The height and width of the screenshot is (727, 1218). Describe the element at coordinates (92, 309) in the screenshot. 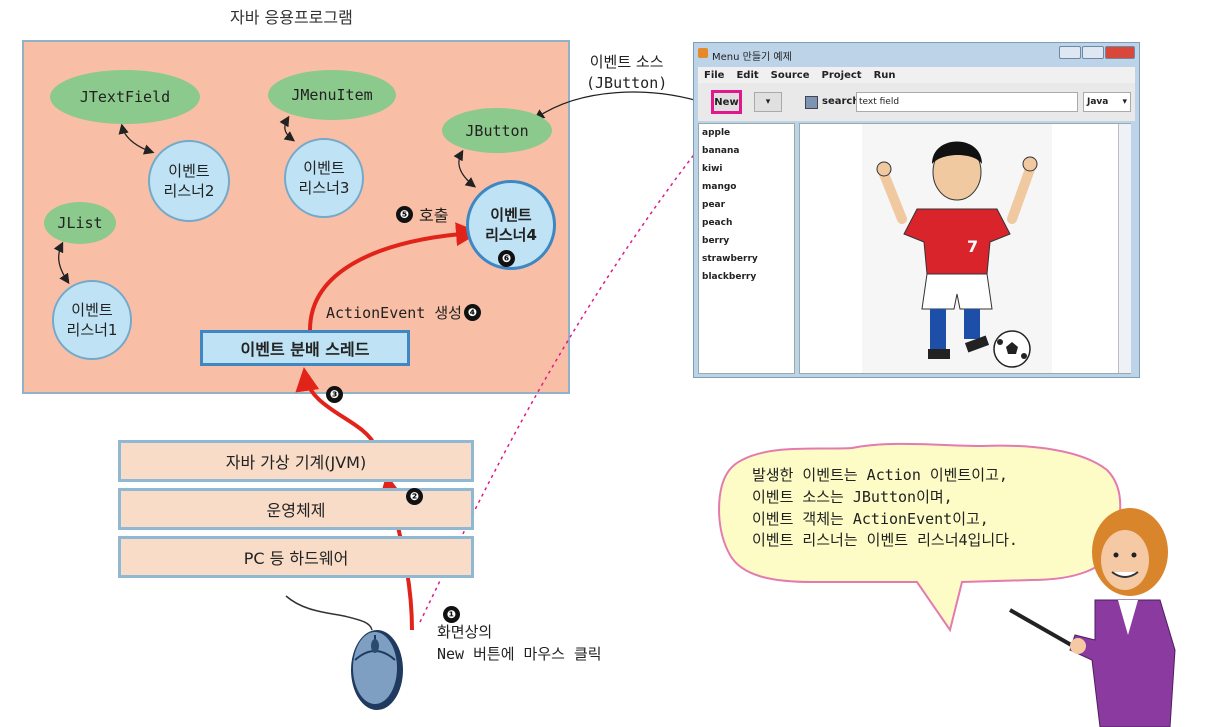

I see `listener1-line1: 이벤트` at that location.